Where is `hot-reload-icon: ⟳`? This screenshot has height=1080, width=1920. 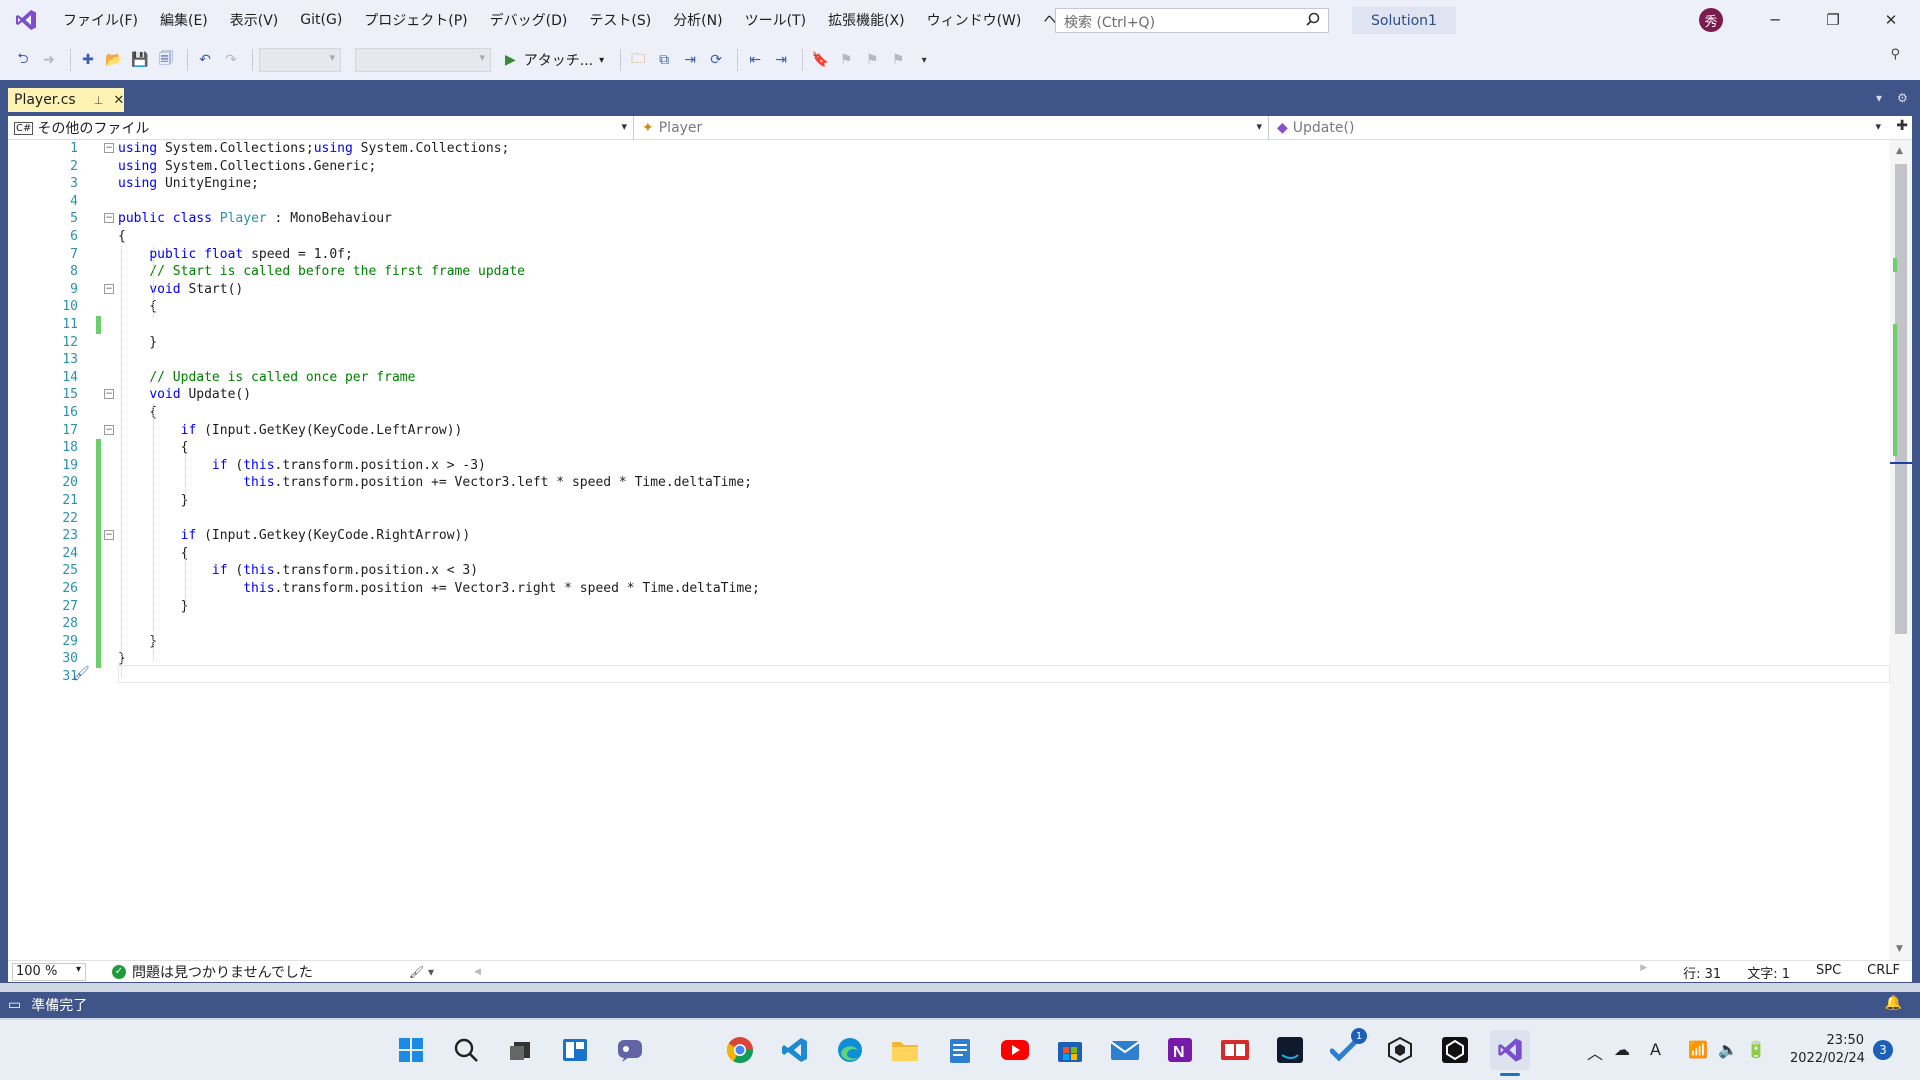
hot-reload-icon: ⟳ is located at coordinates (716, 60).